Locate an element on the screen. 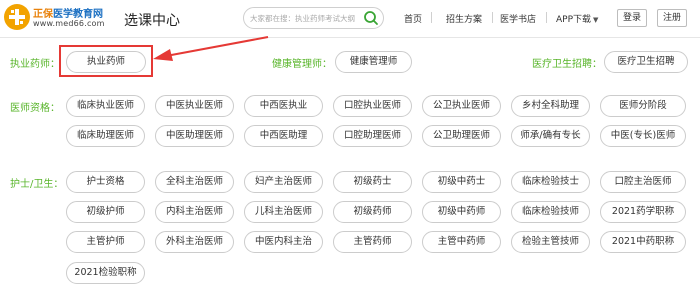  course-pill: 全科主治医师 is located at coordinates (194, 182).